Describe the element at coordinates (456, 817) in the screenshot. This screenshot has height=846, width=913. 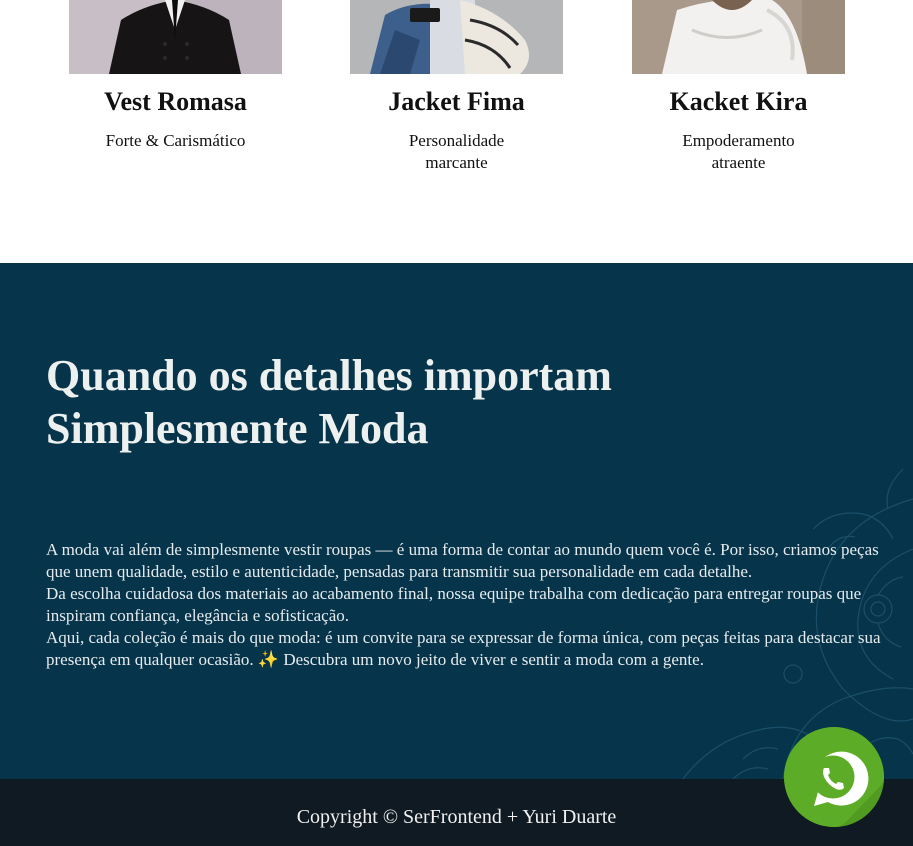
I see `copyright-text: Copyright © SerFrontend + Yuri Duarte` at that location.